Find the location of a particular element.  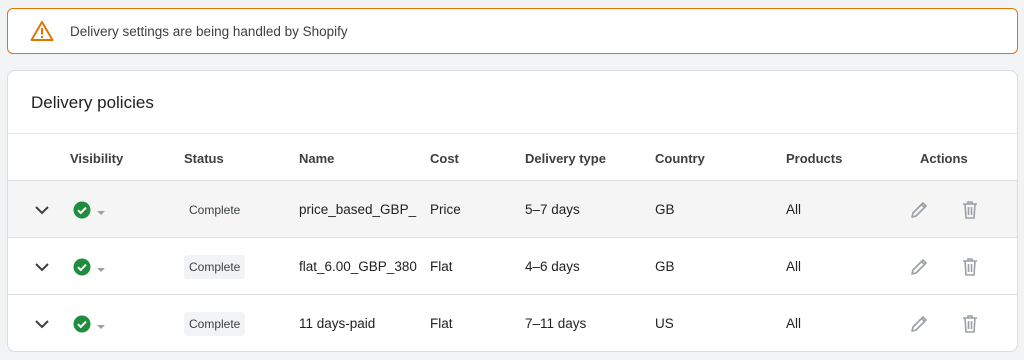

card-title: Delivery policies is located at coordinates (92, 102).